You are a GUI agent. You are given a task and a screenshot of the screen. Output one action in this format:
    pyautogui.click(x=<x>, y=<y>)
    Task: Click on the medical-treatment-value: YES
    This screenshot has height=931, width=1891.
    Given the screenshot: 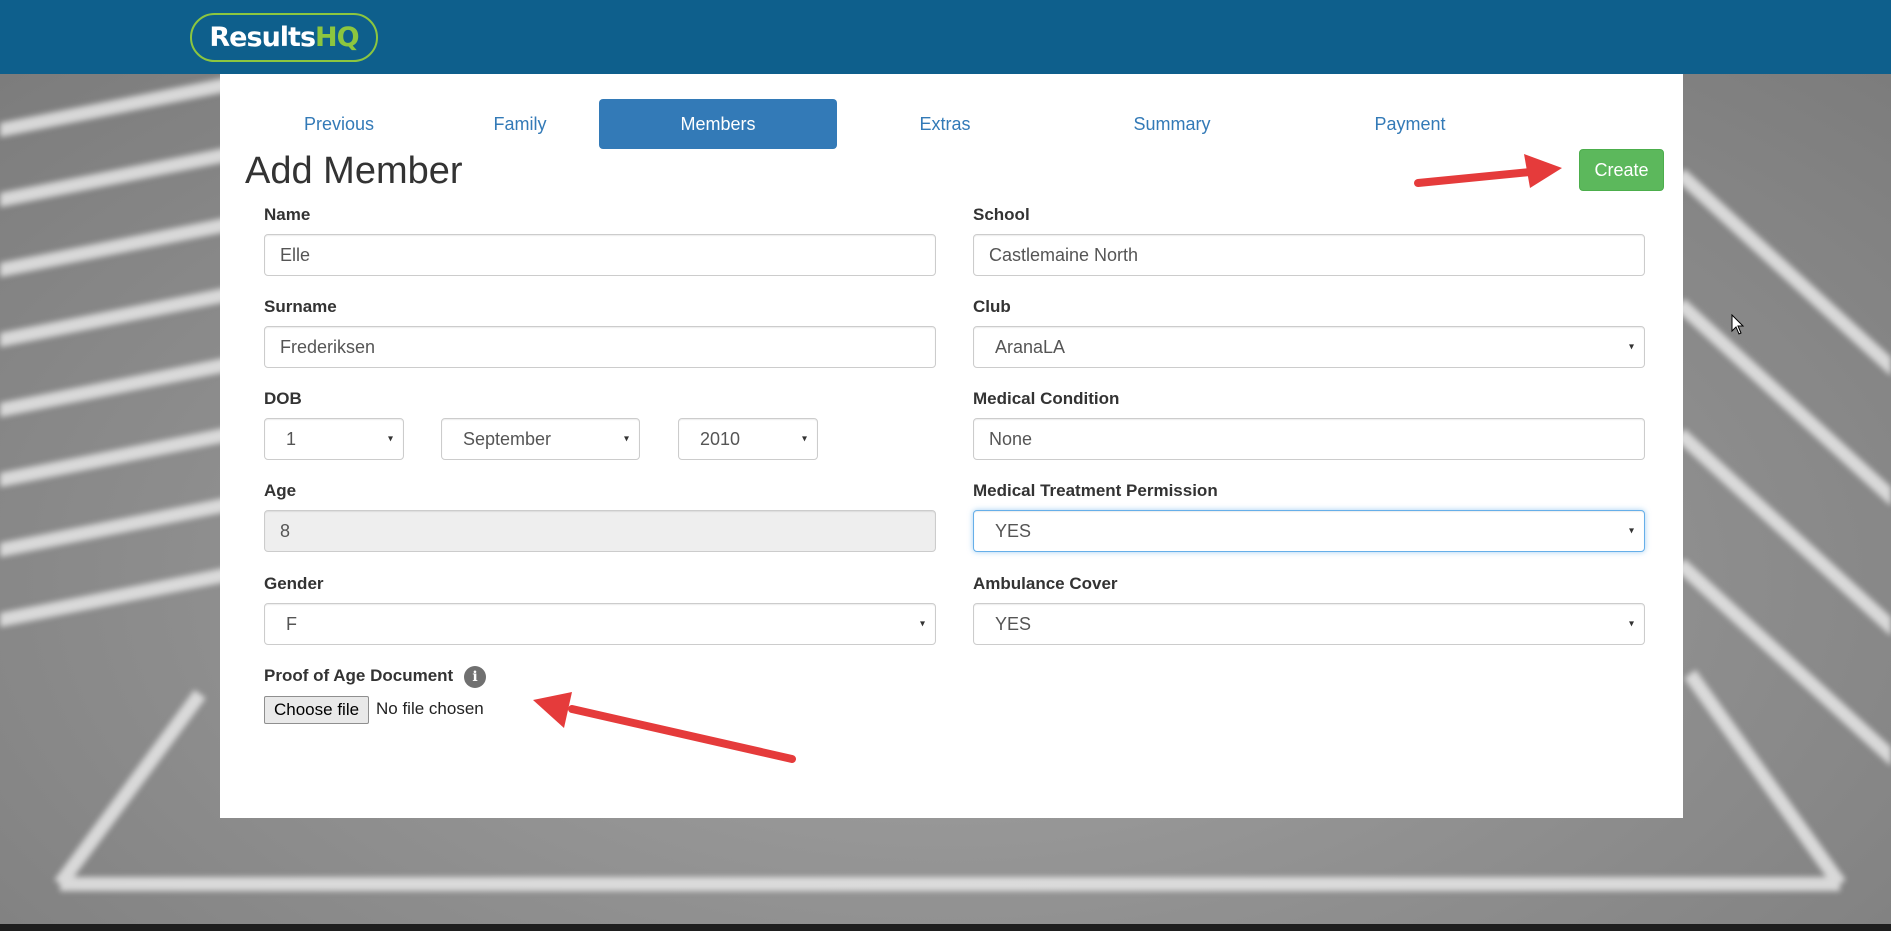 What is the action you would take?
    pyautogui.click(x=1013, y=530)
    